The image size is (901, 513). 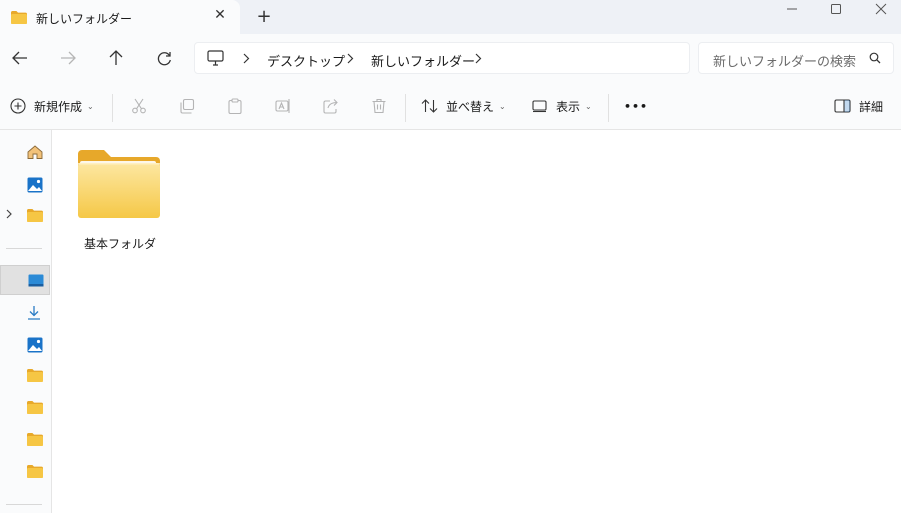 What do you see at coordinates (18, 106) in the screenshot?
I see `plus-circle-icon` at bounding box center [18, 106].